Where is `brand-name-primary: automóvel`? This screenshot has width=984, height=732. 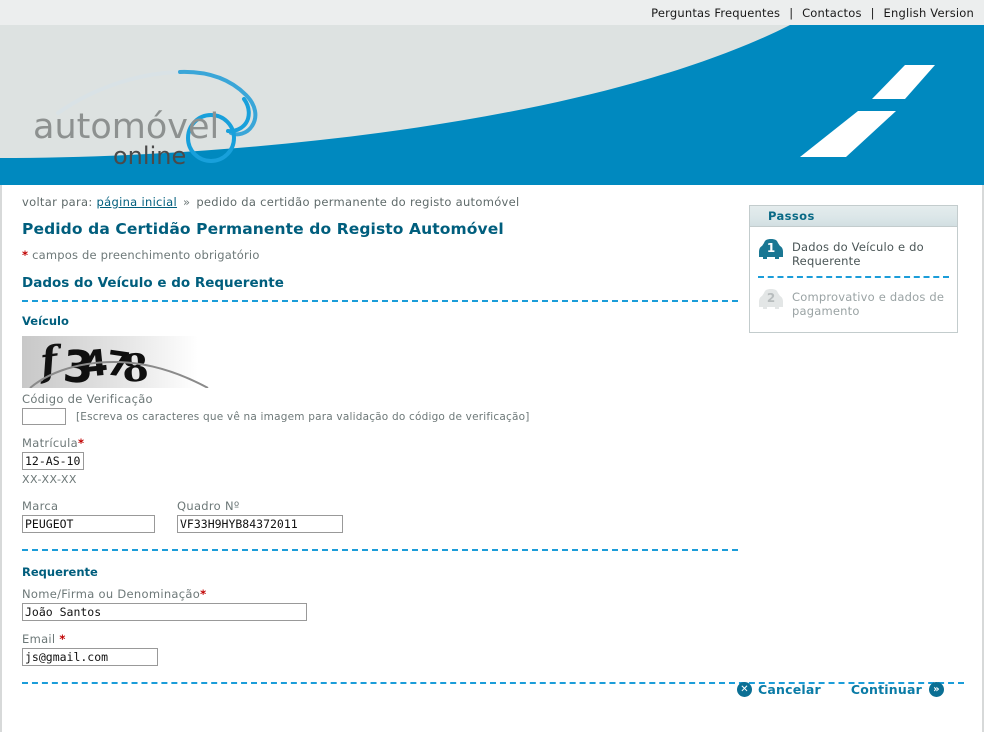
brand-name-primary: automóvel is located at coordinates (126, 127).